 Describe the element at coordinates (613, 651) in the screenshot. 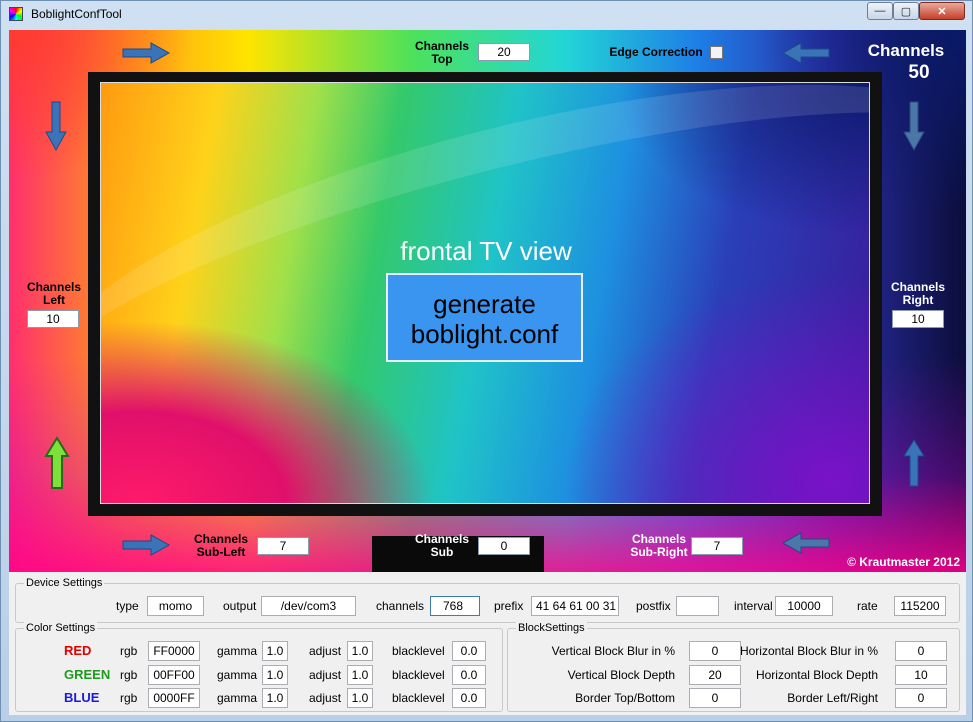

I see `vertical-blur-label: Vertical Block Blur in %` at that location.